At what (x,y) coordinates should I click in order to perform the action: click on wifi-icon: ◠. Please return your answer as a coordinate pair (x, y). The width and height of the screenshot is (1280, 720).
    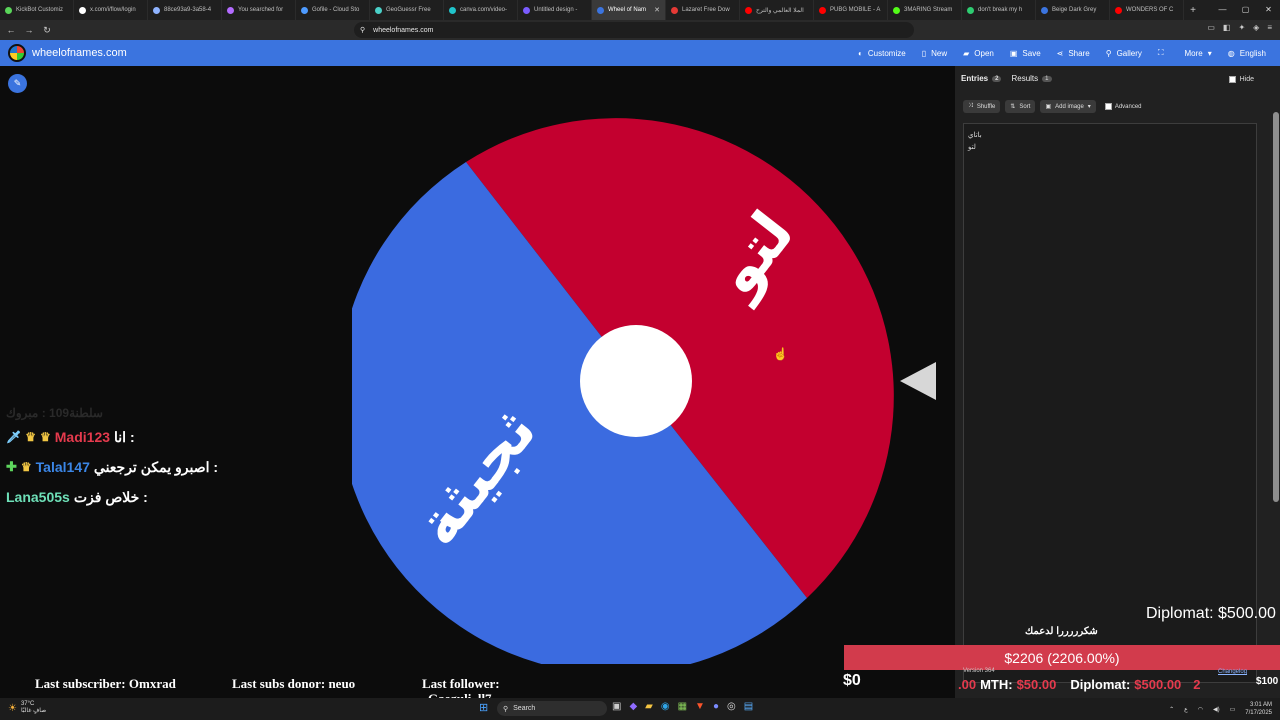
    Looking at the image, I should click on (1200, 709).